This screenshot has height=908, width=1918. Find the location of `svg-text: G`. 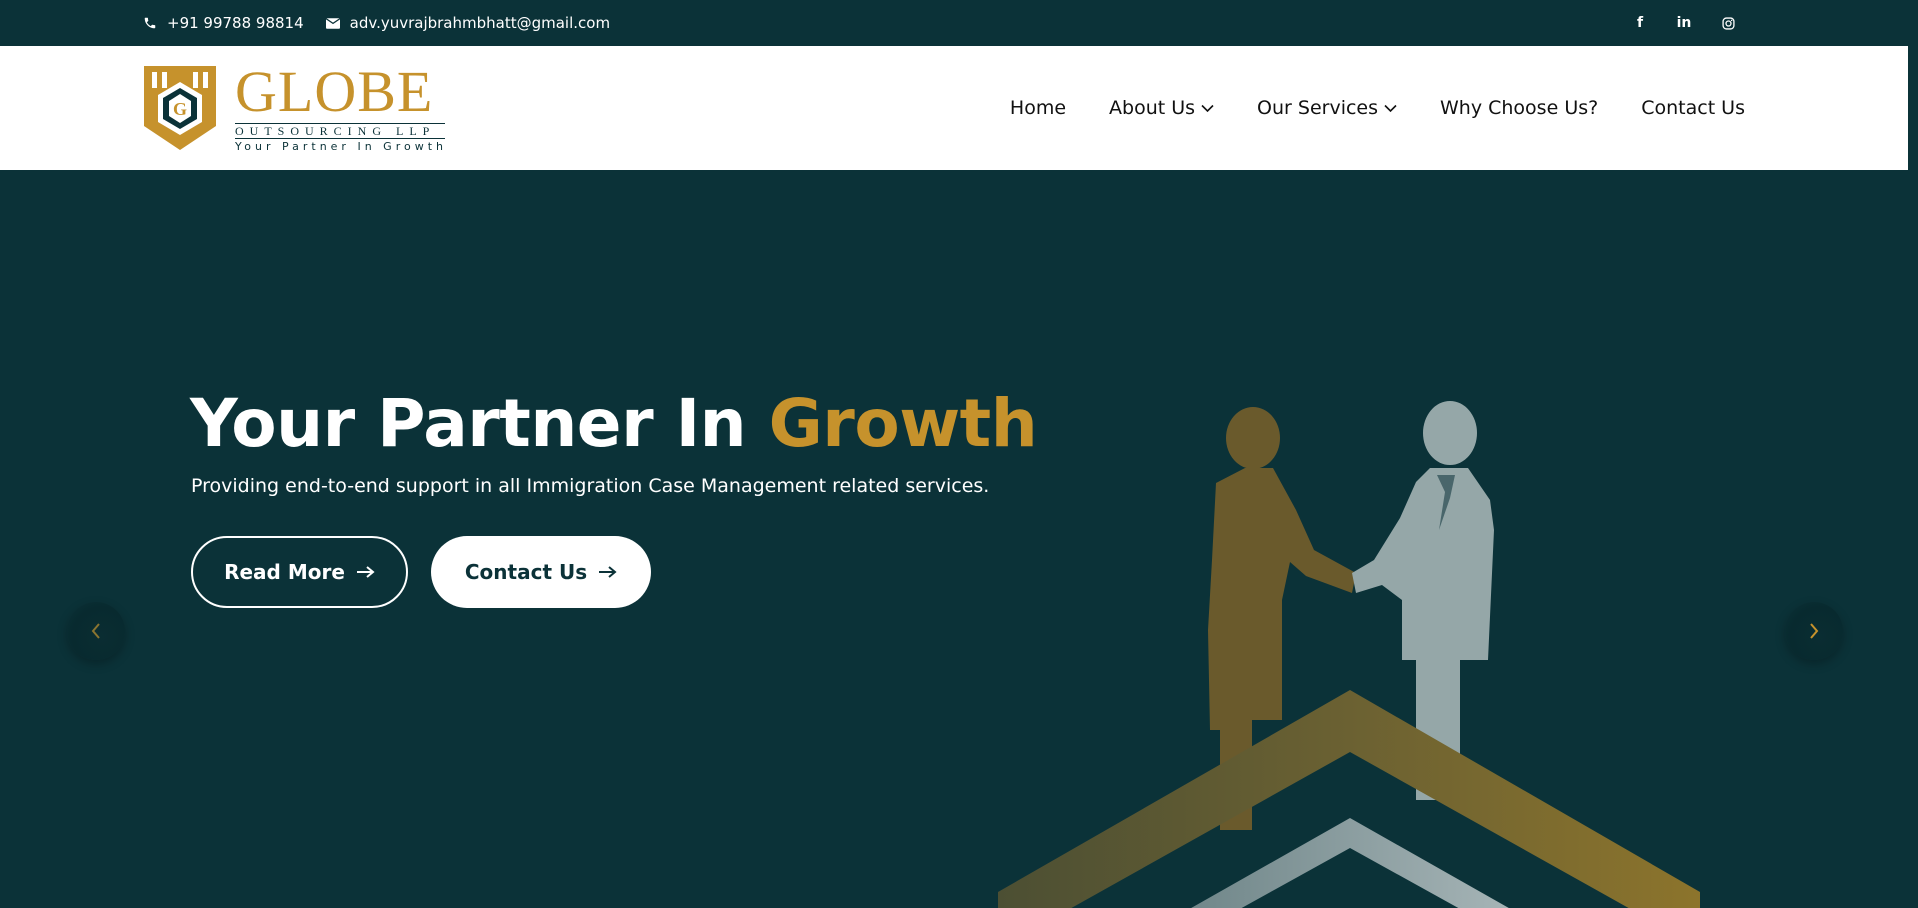

svg-text: G is located at coordinates (180, 109).